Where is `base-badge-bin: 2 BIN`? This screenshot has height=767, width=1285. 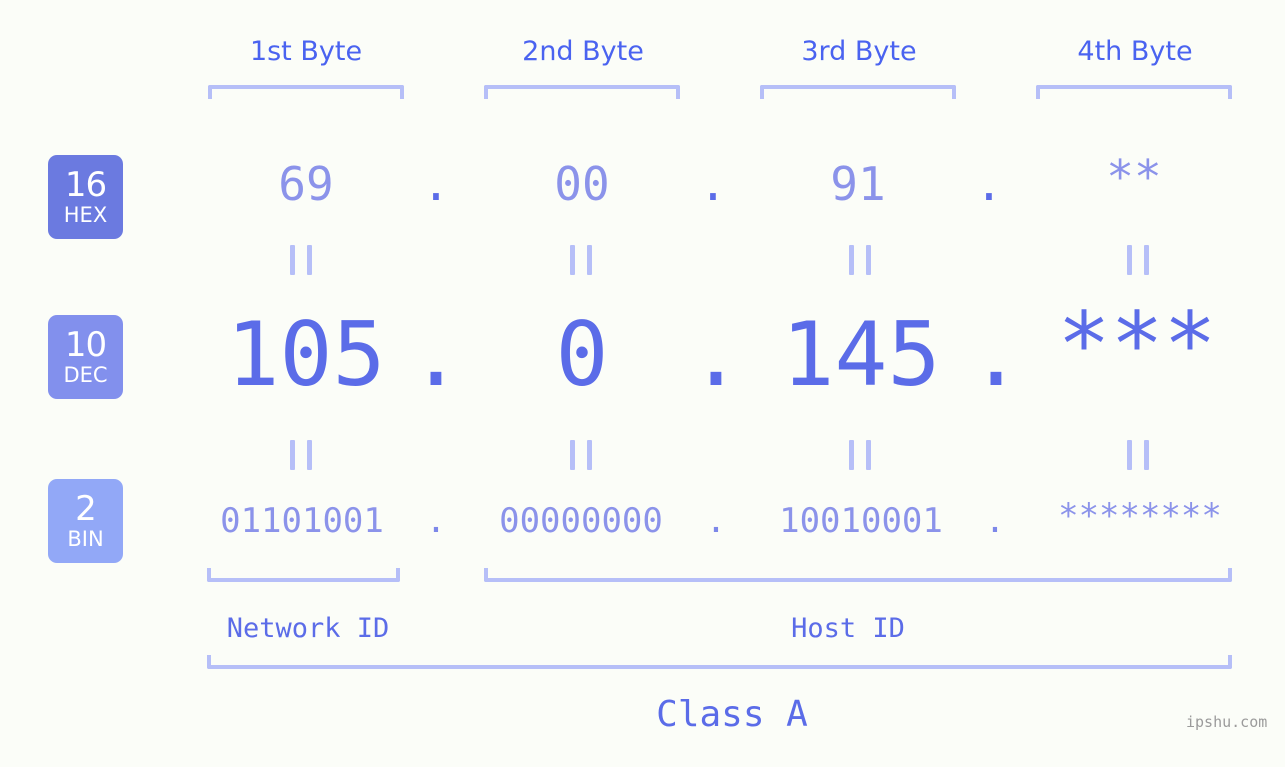 base-badge-bin: 2 BIN is located at coordinates (85, 521).